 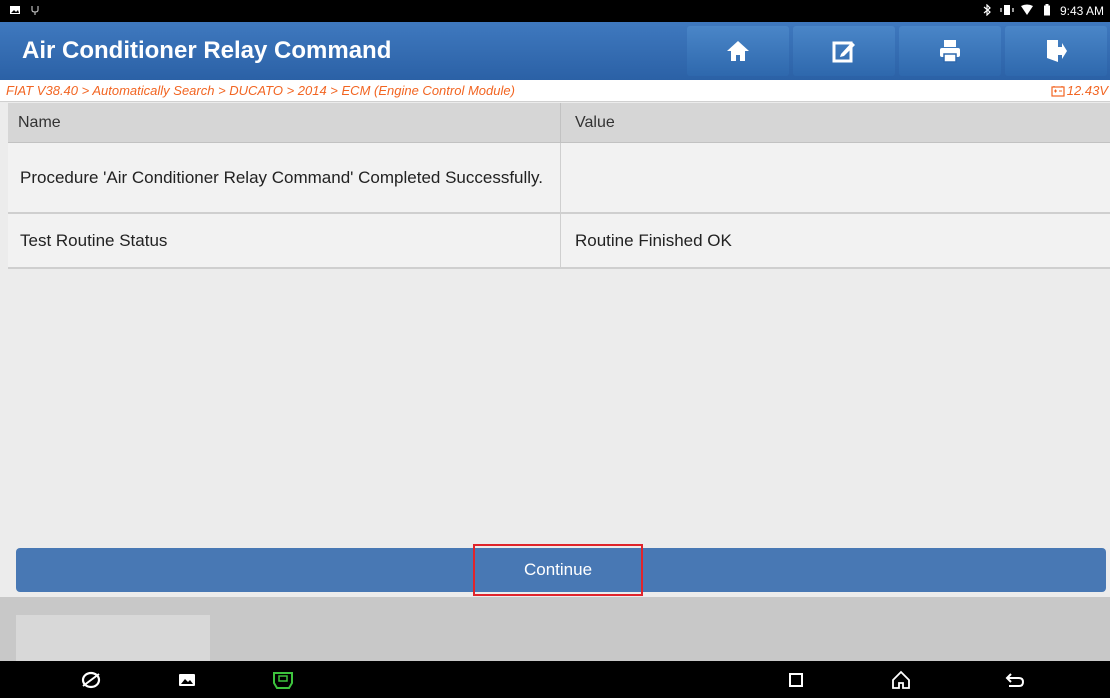 I want to click on battery-voltage: 12.43V, so click(x=1080, y=90).